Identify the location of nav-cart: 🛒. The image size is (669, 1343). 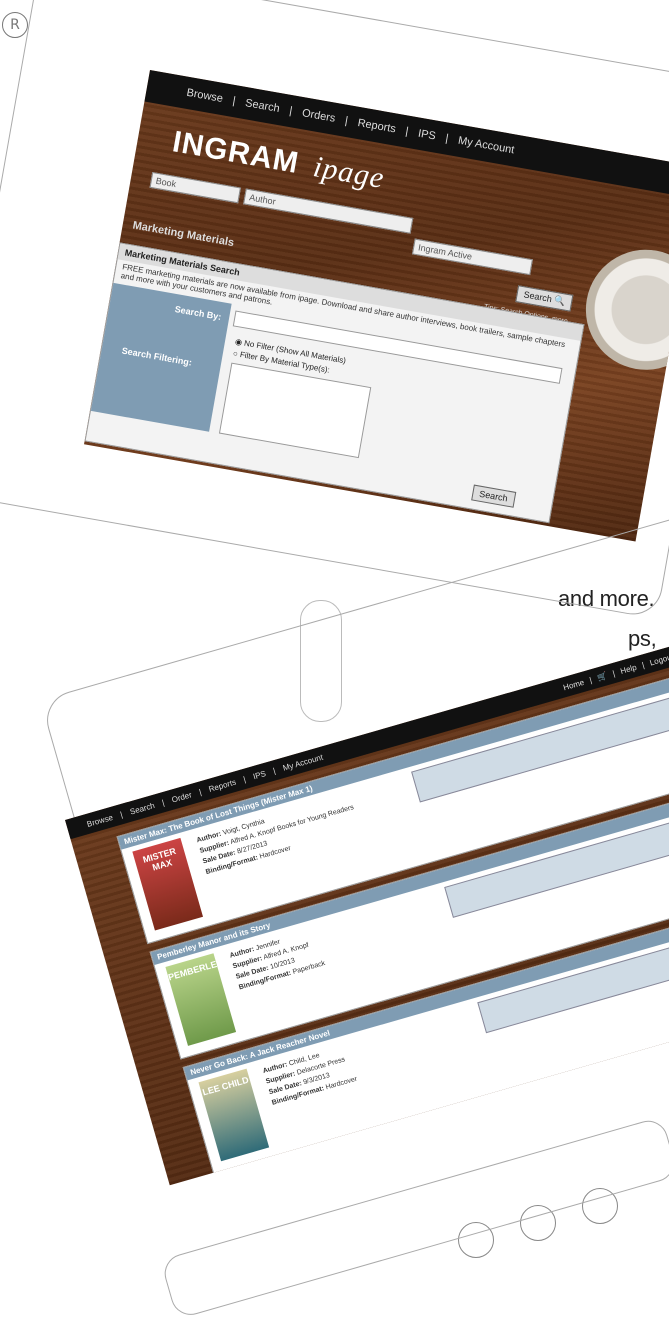
(602, 676).